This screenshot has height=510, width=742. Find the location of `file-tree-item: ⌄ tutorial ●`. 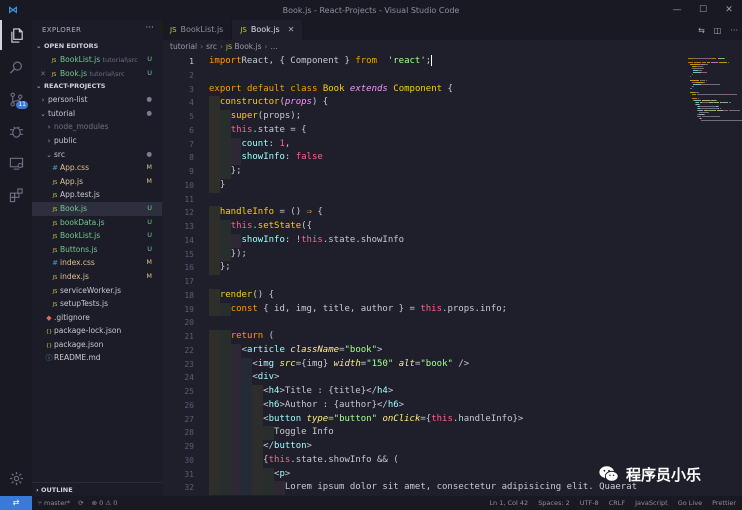

file-tree-item: ⌄ tutorial ● is located at coordinates (97, 114).